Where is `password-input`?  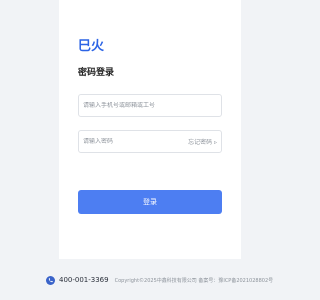 password-input is located at coordinates (136, 141).